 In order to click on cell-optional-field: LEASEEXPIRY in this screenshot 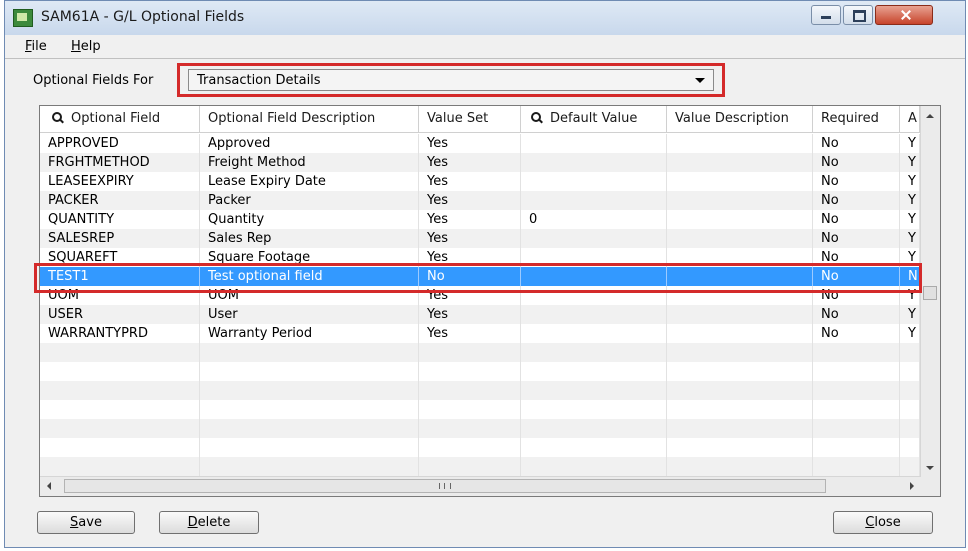, I will do `click(120, 181)`.